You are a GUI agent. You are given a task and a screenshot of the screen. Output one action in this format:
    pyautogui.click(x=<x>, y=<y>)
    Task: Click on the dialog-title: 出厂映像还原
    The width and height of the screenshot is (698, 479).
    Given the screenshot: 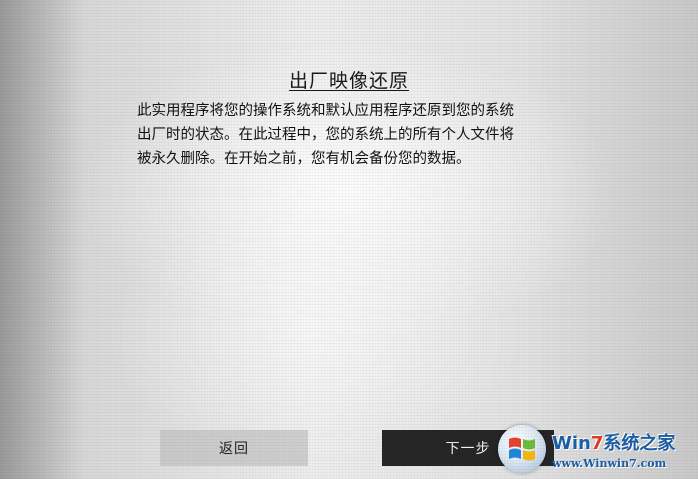 What is the action you would take?
    pyautogui.click(x=349, y=79)
    